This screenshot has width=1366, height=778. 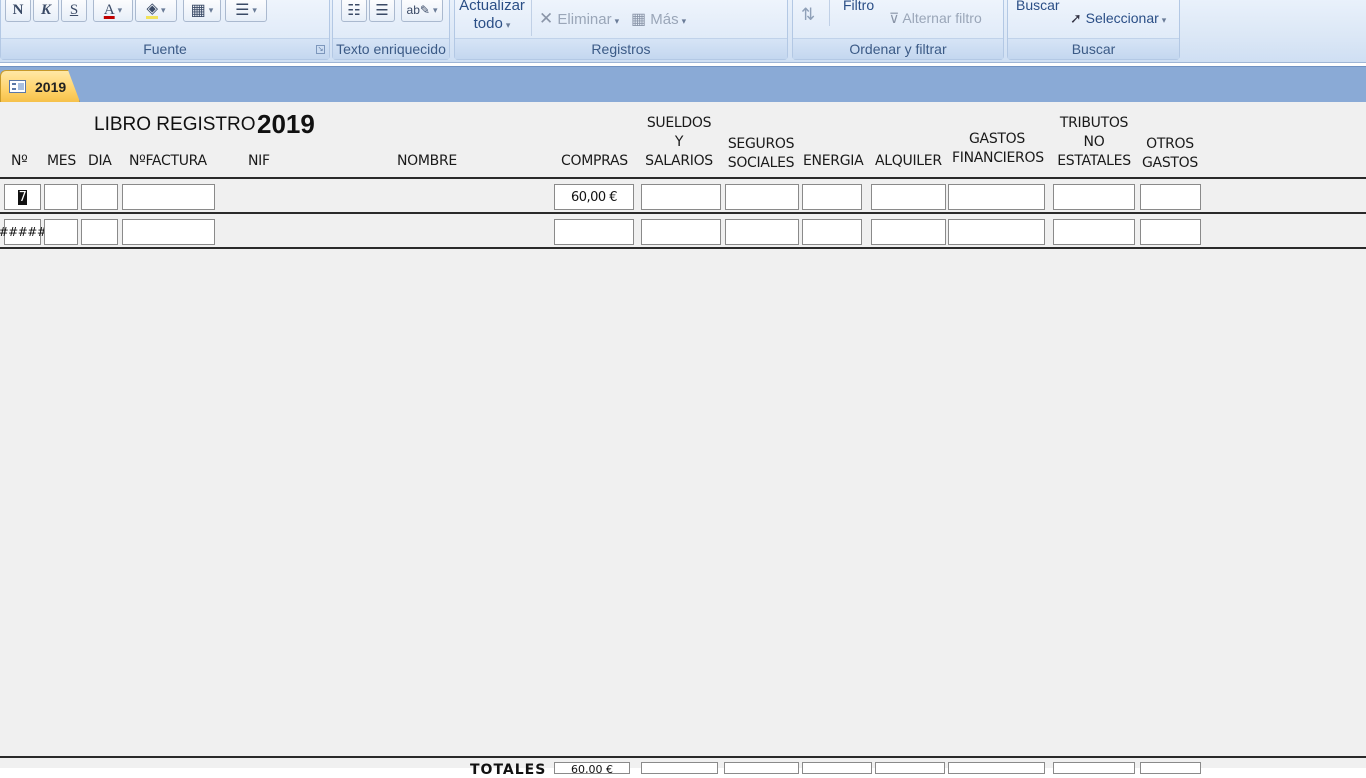 What do you see at coordinates (584, 19) in the screenshot?
I see `delete-label: Eliminar` at bounding box center [584, 19].